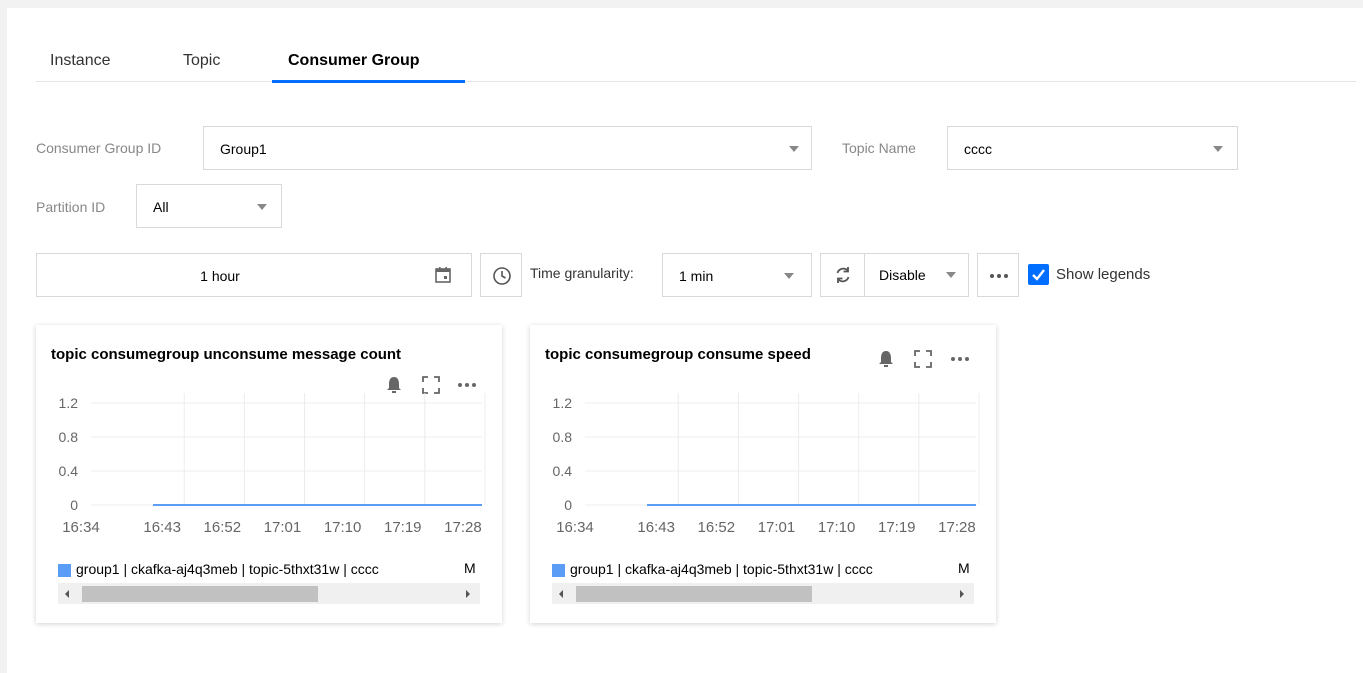 Image resolution: width=1363 pixels, height=673 pixels. What do you see at coordinates (368, 81) in the screenshot?
I see `active-tab-indicator` at bounding box center [368, 81].